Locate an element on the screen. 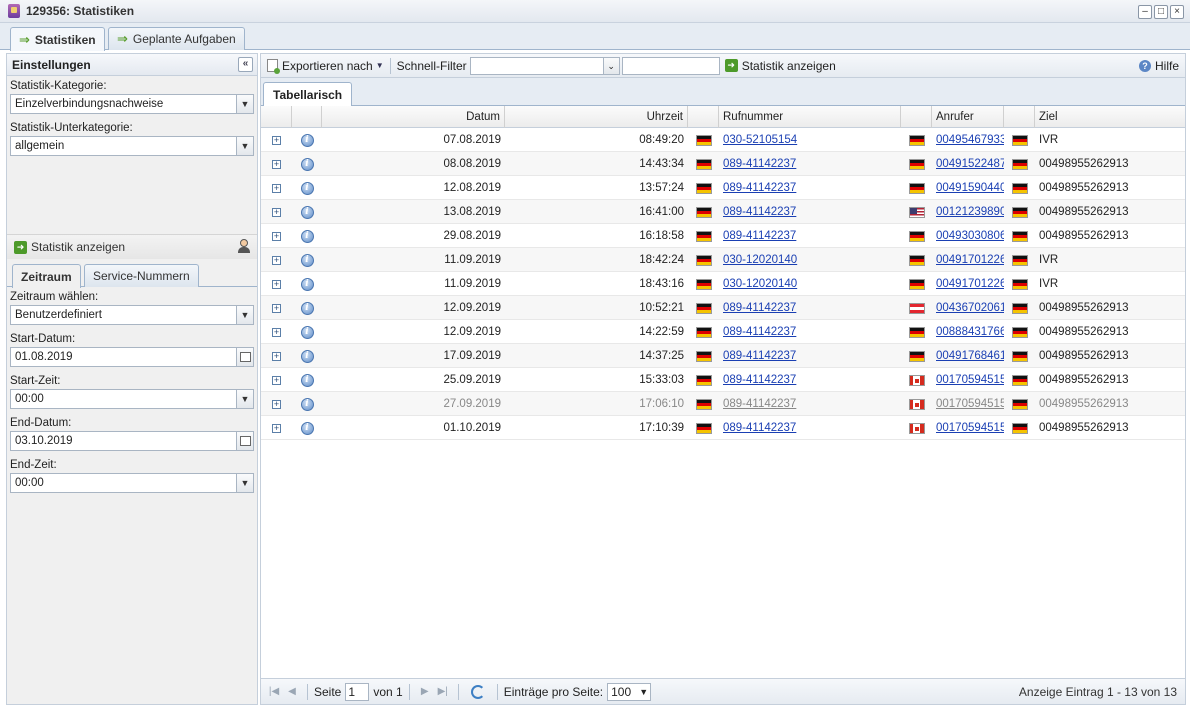 The height and width of the screenshot is (705, 1190). end-date-field: 03.10.2019 is located at coordinates (132, 441).